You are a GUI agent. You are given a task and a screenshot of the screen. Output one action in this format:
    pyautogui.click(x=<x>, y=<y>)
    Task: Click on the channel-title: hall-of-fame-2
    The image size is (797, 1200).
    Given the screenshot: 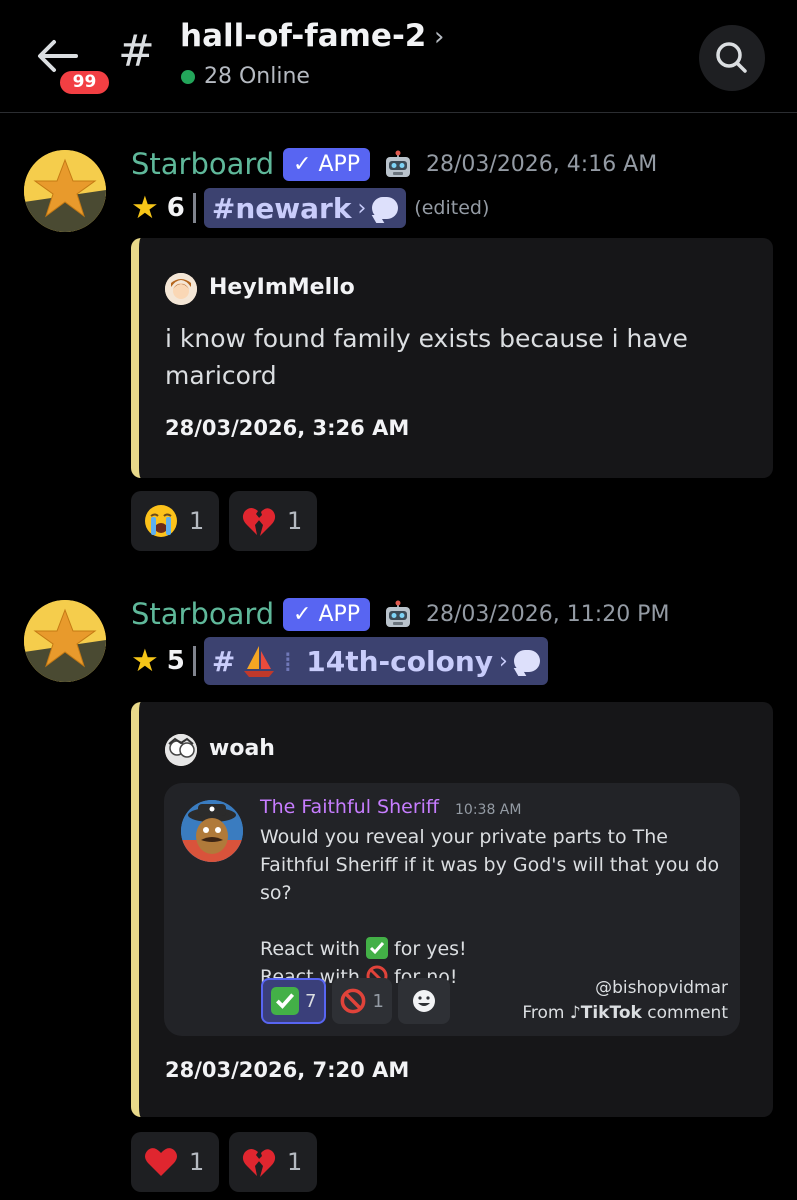 What is the action you would take?
    pyautogui.click(x=303, y=36)
    